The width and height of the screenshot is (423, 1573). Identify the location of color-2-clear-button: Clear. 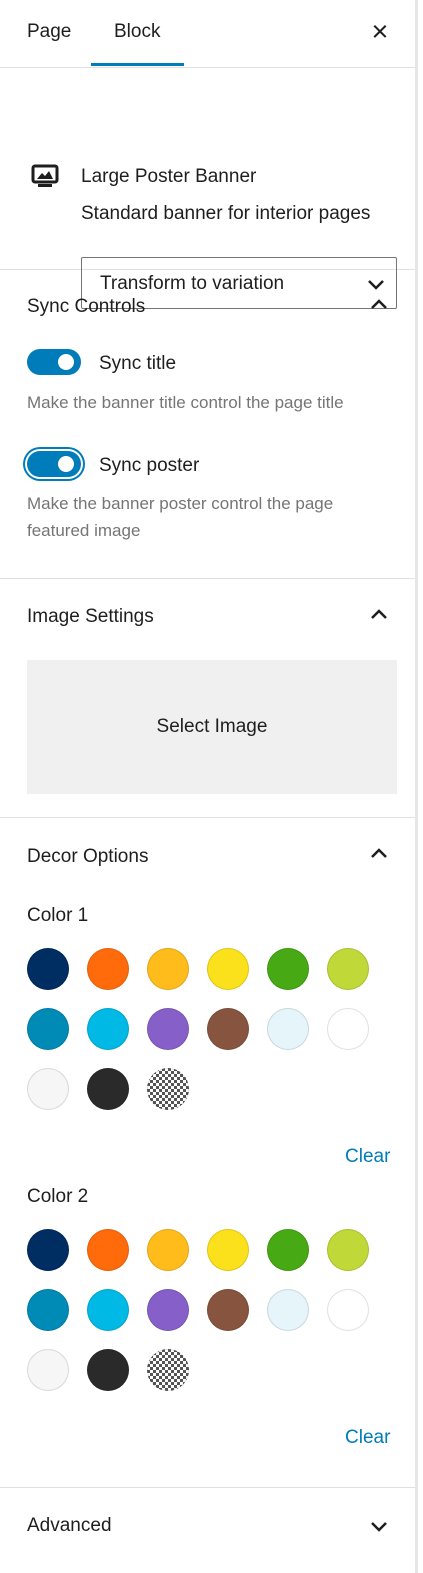
(367, 1438).